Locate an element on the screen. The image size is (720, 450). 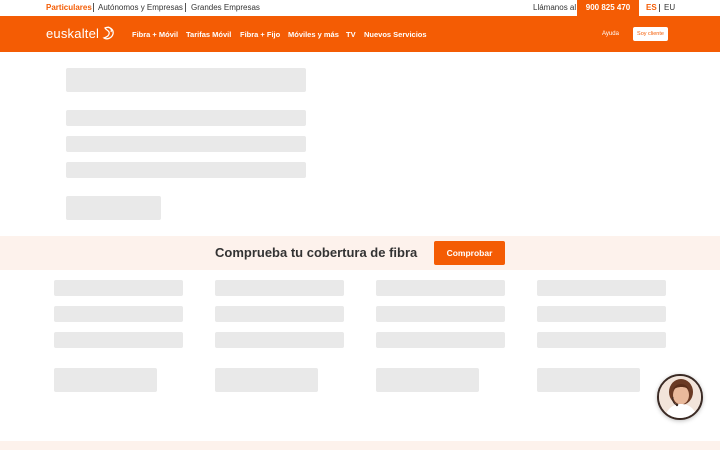
coverage-title: Comprueba tu cobertura de fibra is located at coordinates (316, 252).